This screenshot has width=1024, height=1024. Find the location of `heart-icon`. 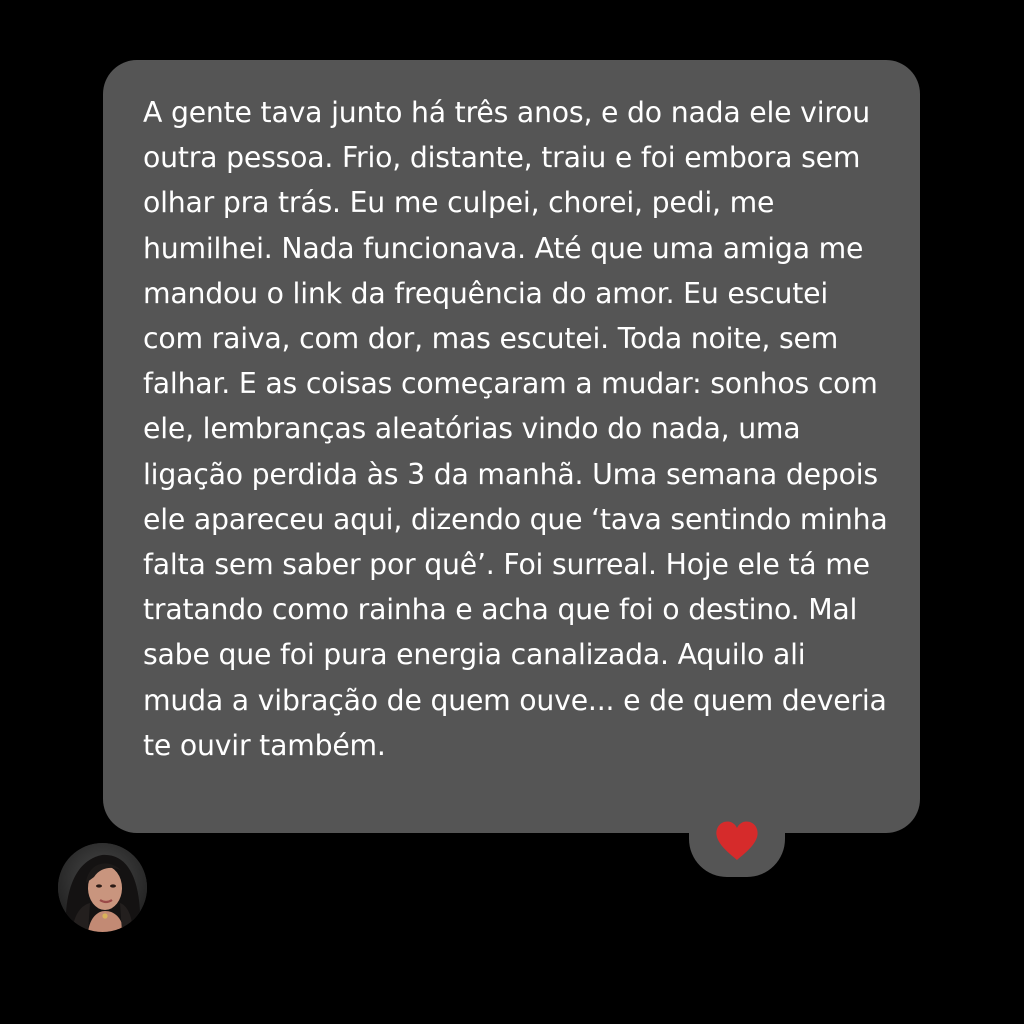

heart-icon is located at coordinates (737, 840).